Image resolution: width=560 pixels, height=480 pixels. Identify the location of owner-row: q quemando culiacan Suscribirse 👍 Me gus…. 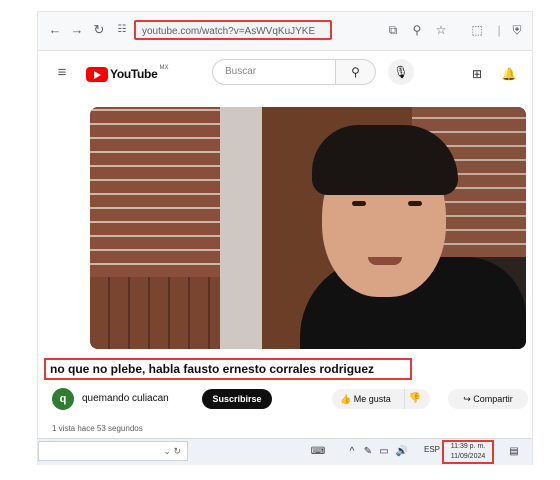
(291, 399).